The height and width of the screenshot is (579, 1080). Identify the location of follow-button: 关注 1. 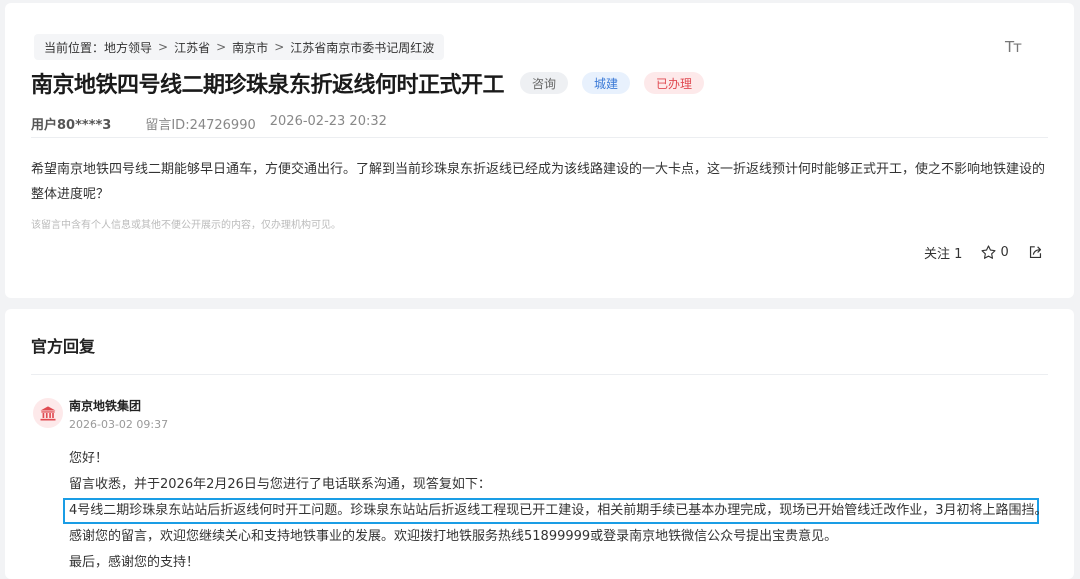
(943, 252).